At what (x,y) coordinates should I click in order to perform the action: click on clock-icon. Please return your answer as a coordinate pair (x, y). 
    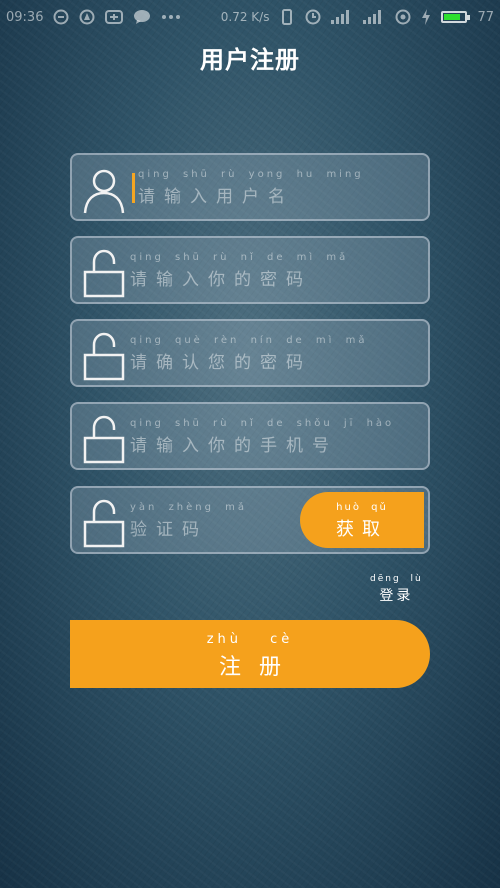
    Looking at the image, I should click on (313, 17).